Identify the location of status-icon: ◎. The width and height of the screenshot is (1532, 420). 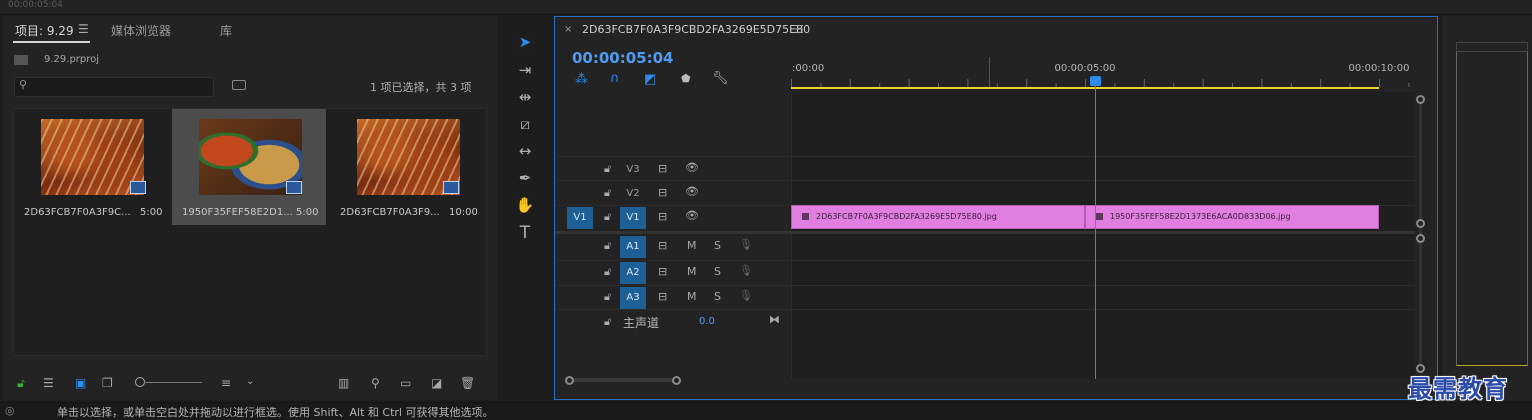
(10, 410).